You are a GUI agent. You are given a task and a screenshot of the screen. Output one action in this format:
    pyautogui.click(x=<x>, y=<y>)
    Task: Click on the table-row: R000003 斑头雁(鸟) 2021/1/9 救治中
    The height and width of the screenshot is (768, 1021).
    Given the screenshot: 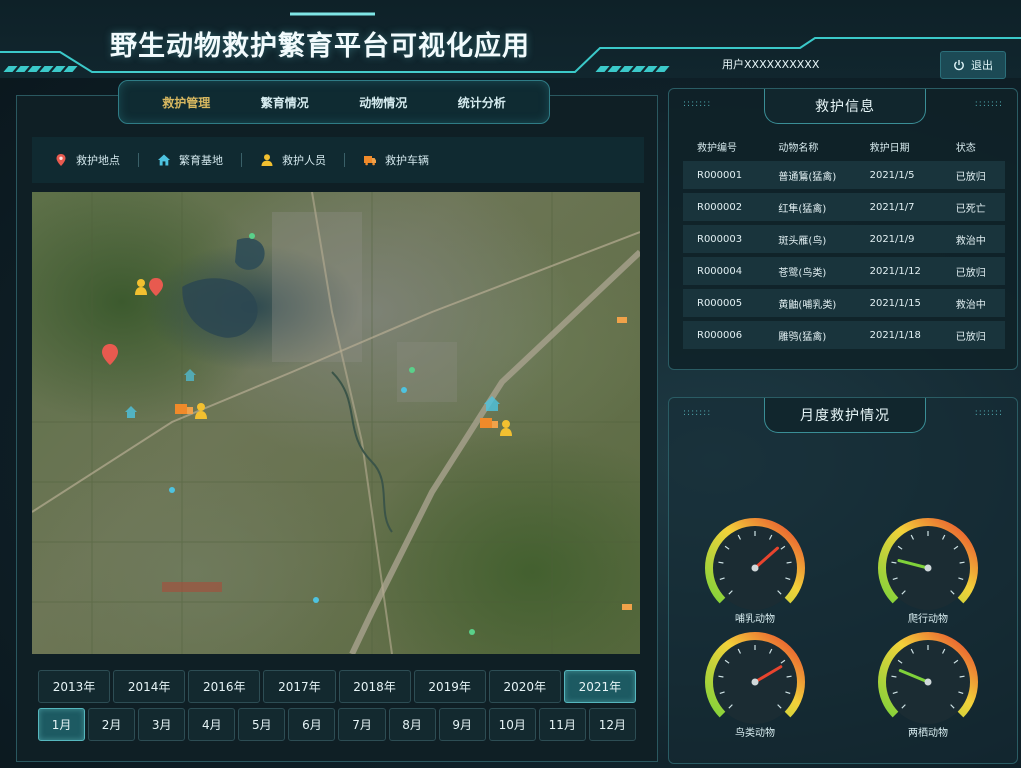 What is the action you would take?
    pyautogui.click(x=844, y=239)
    